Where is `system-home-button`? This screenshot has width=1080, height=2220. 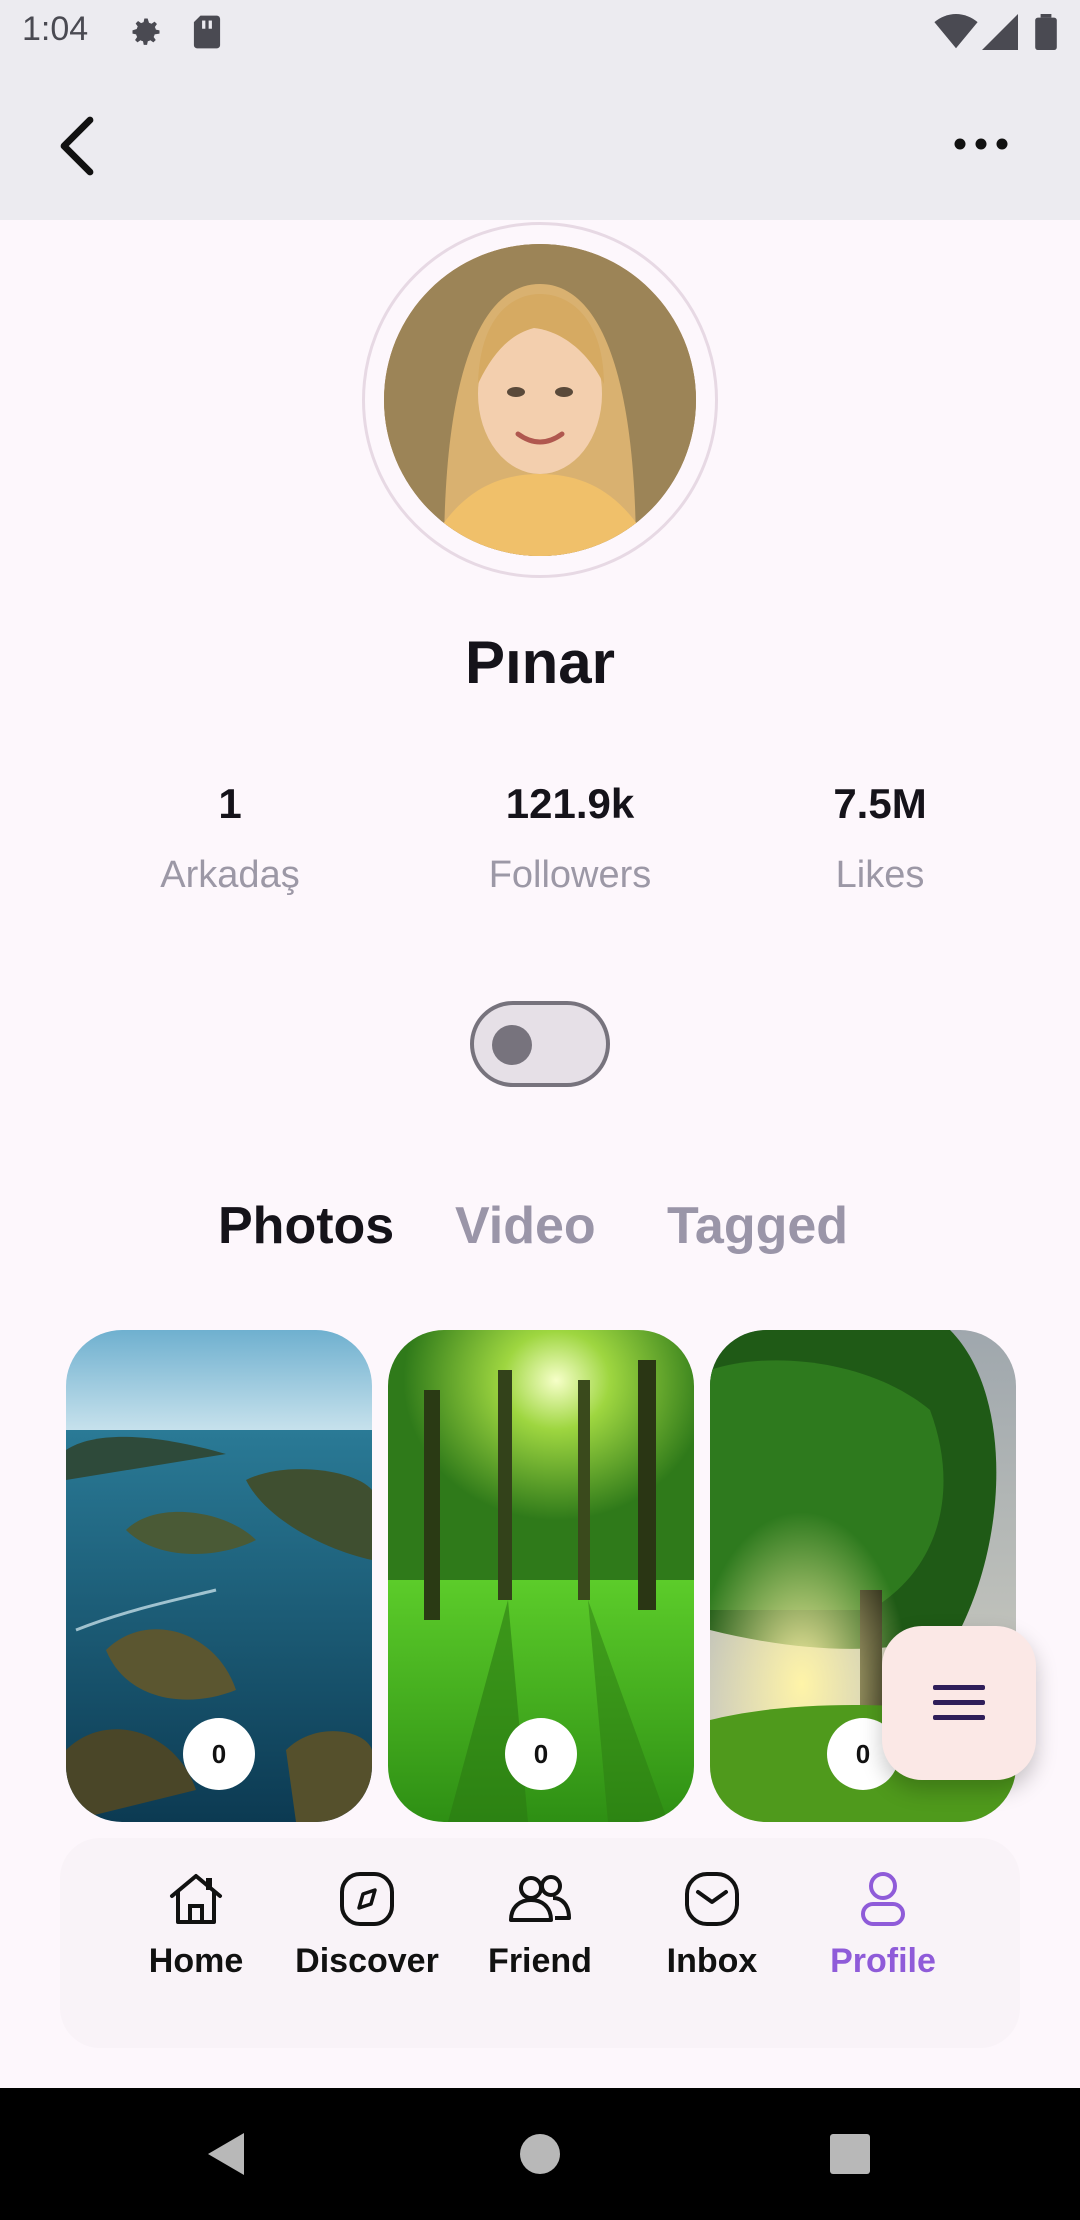 system-home-button is located at coordinates (540, 2156).